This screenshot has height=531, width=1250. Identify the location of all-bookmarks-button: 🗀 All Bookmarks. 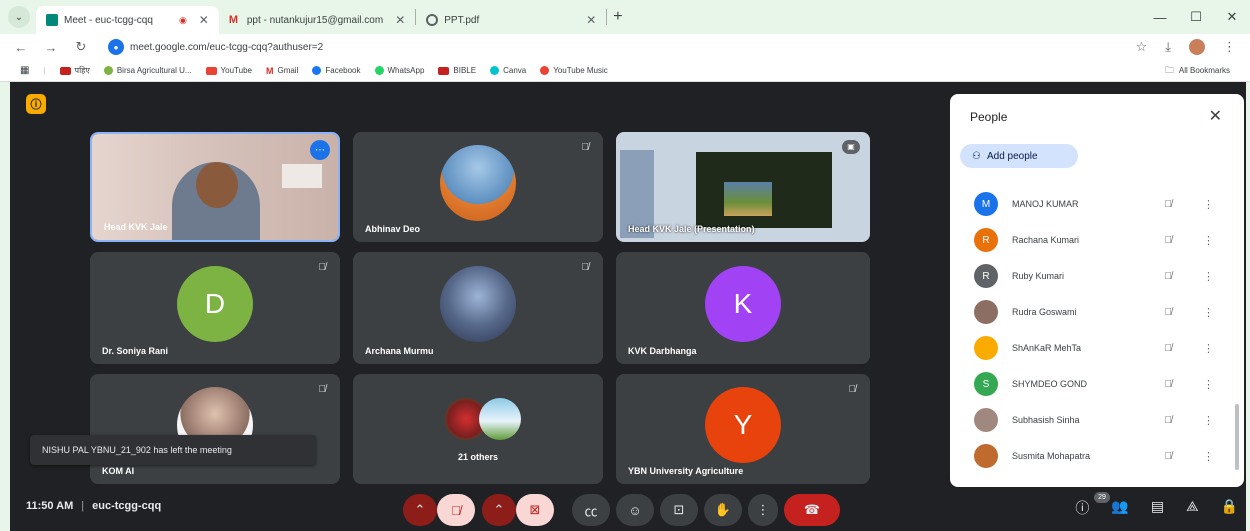
(1197, 71).